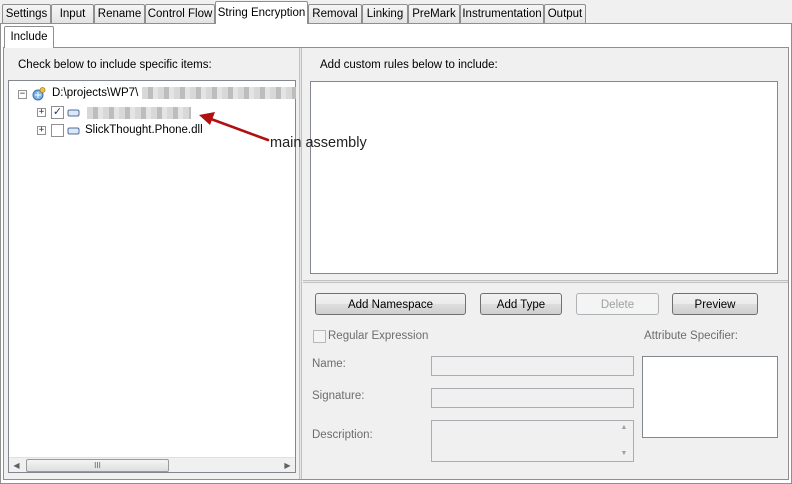 The image size is (792, 484). I want to click on description-field: ▲ ▼, so click(532, 441).